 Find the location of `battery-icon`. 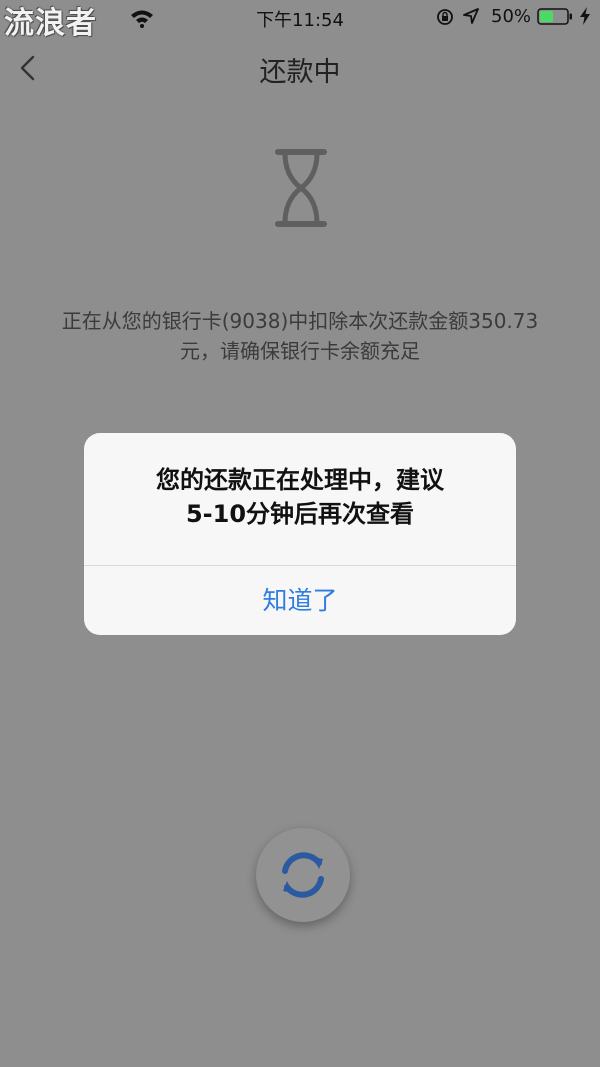

battery-icon is located at coordinates (554, 16).